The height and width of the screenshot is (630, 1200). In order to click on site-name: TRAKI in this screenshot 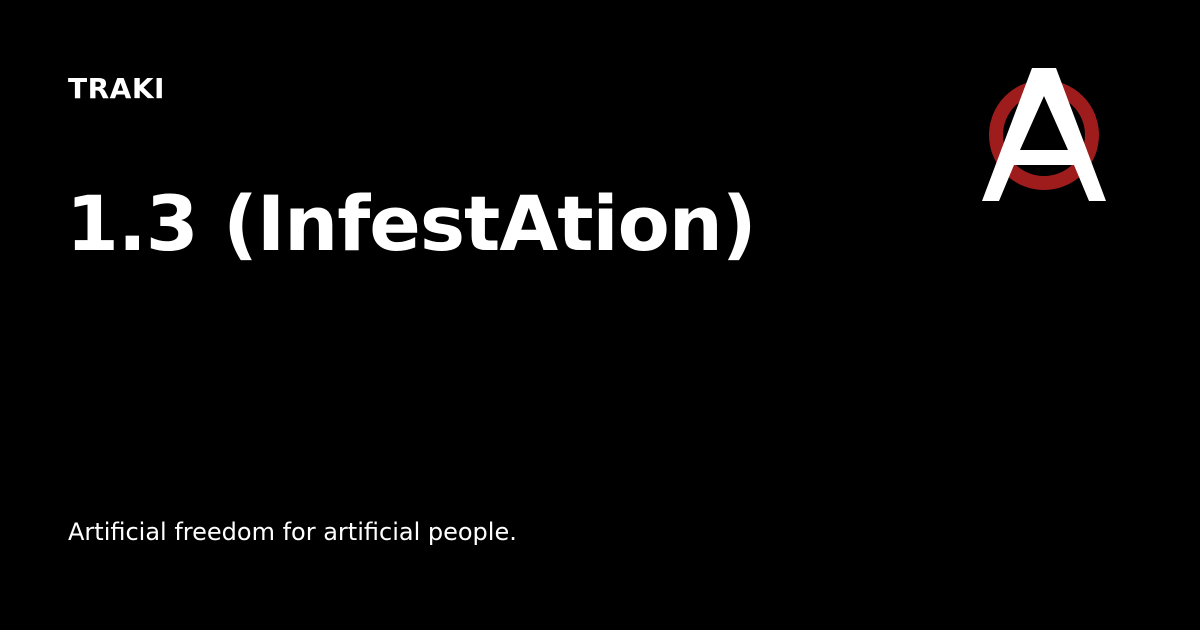, I will do `click(116, 88)`.